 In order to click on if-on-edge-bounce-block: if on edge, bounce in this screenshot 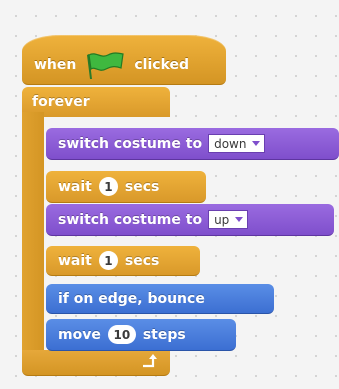, I will do `click(160, 299)`.